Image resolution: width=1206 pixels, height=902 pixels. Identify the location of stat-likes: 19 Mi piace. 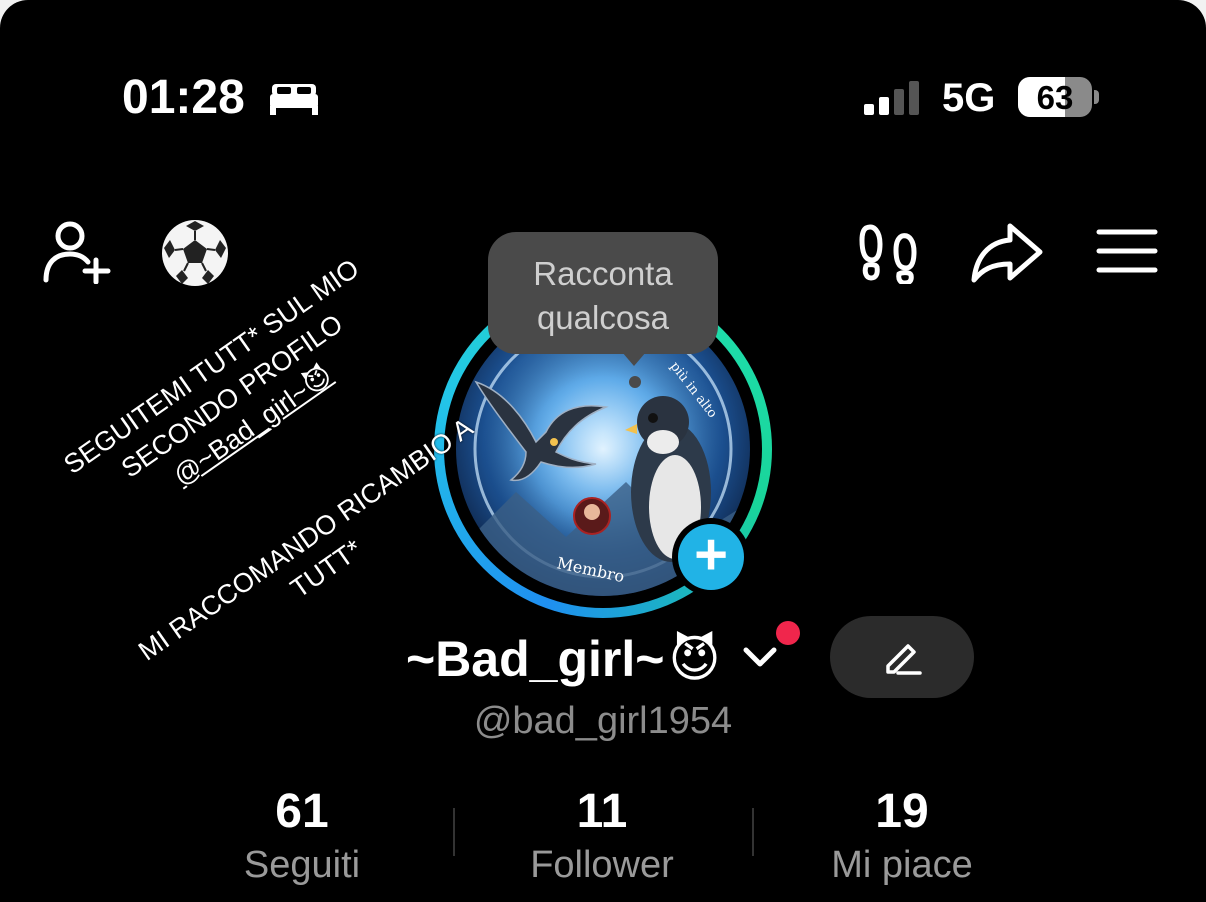
(902, 835).